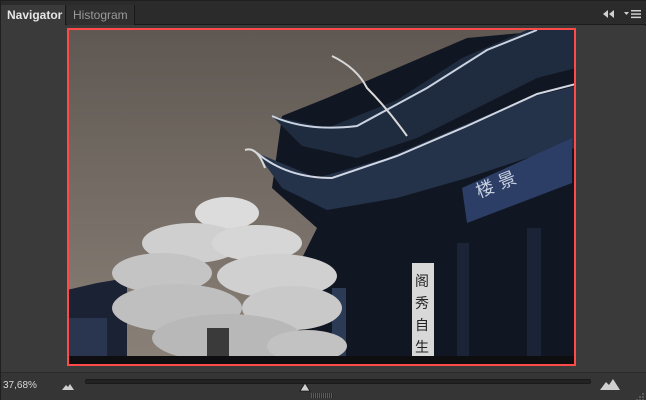 The image size is (646, 400). What do you see at coordinates (622, 14) in the screenshot?
I see `panel-controls` at bounding box center [622, 14].